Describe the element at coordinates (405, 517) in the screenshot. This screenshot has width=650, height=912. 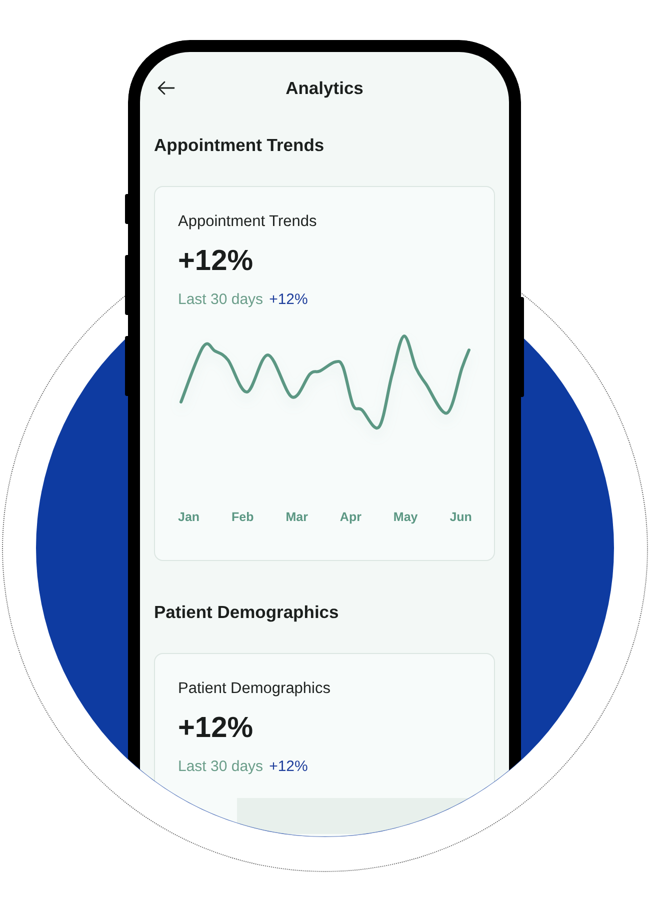
I see `month-label: May` at that location.